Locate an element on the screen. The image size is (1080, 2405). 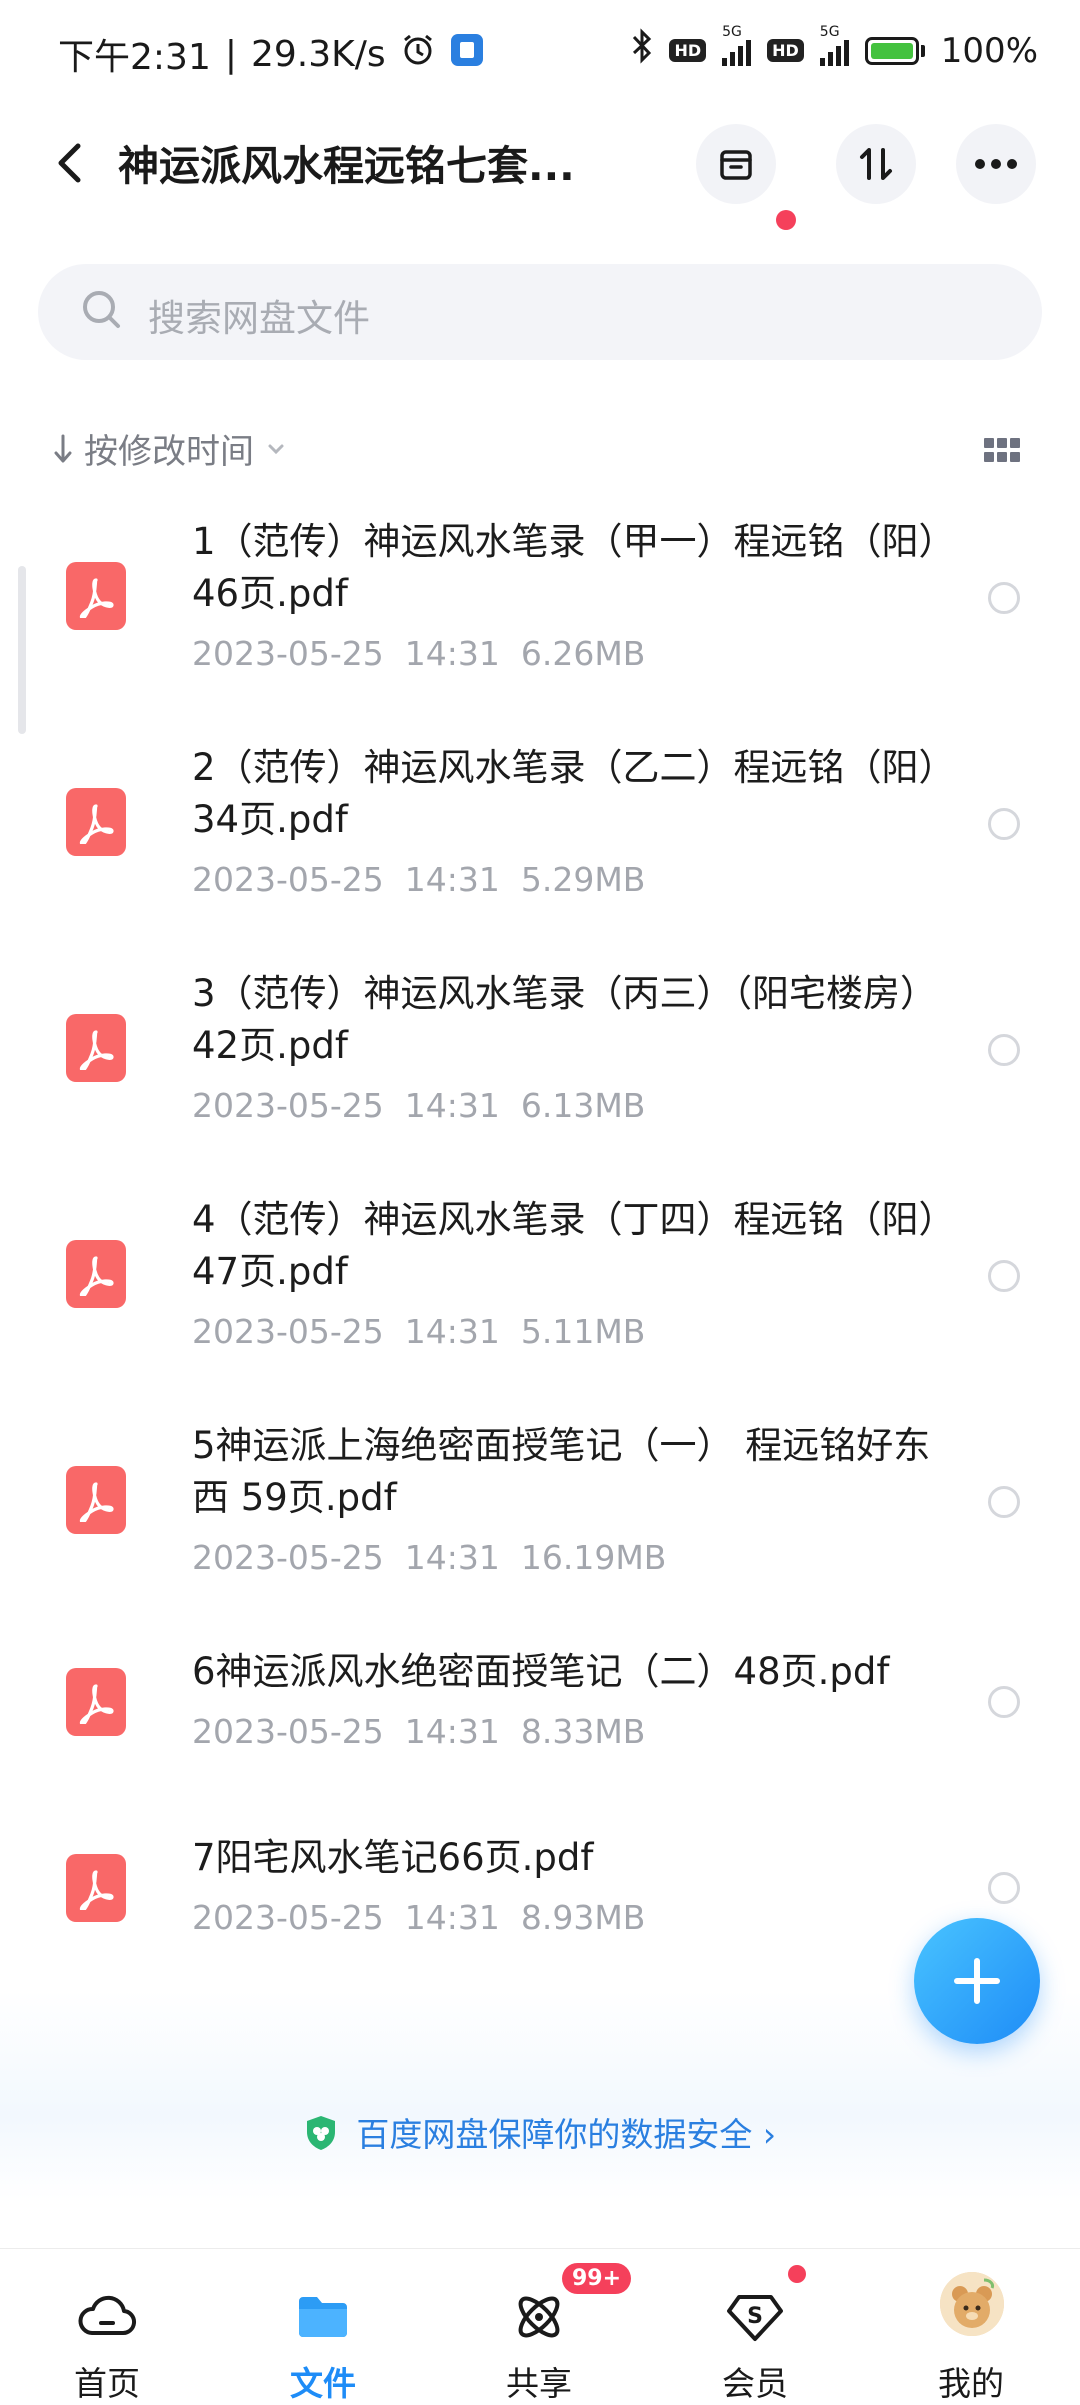
share-badge: 99+ is located at coordinates (597, 2278).